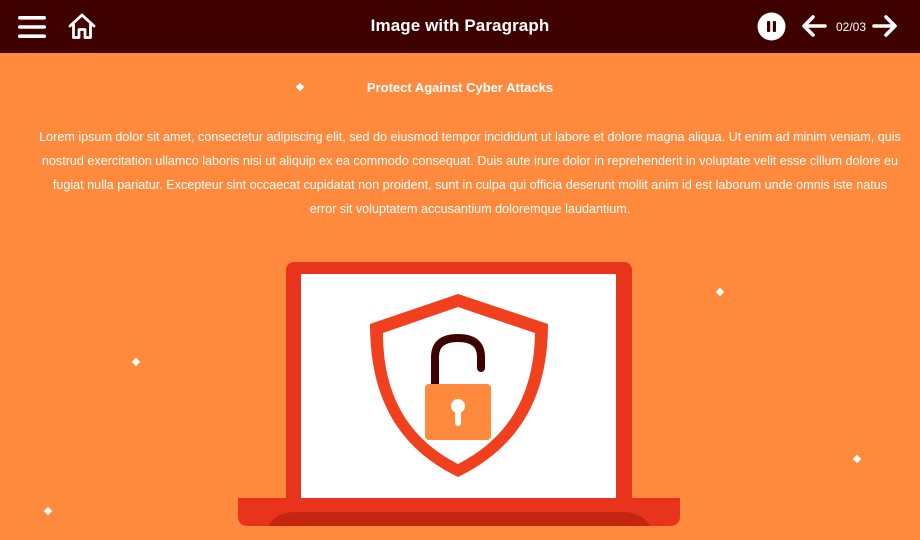 This screenshot has height=540, width=920. I want to click on content-heading: Protect Against Cyber Attacks, so click(460, 87).